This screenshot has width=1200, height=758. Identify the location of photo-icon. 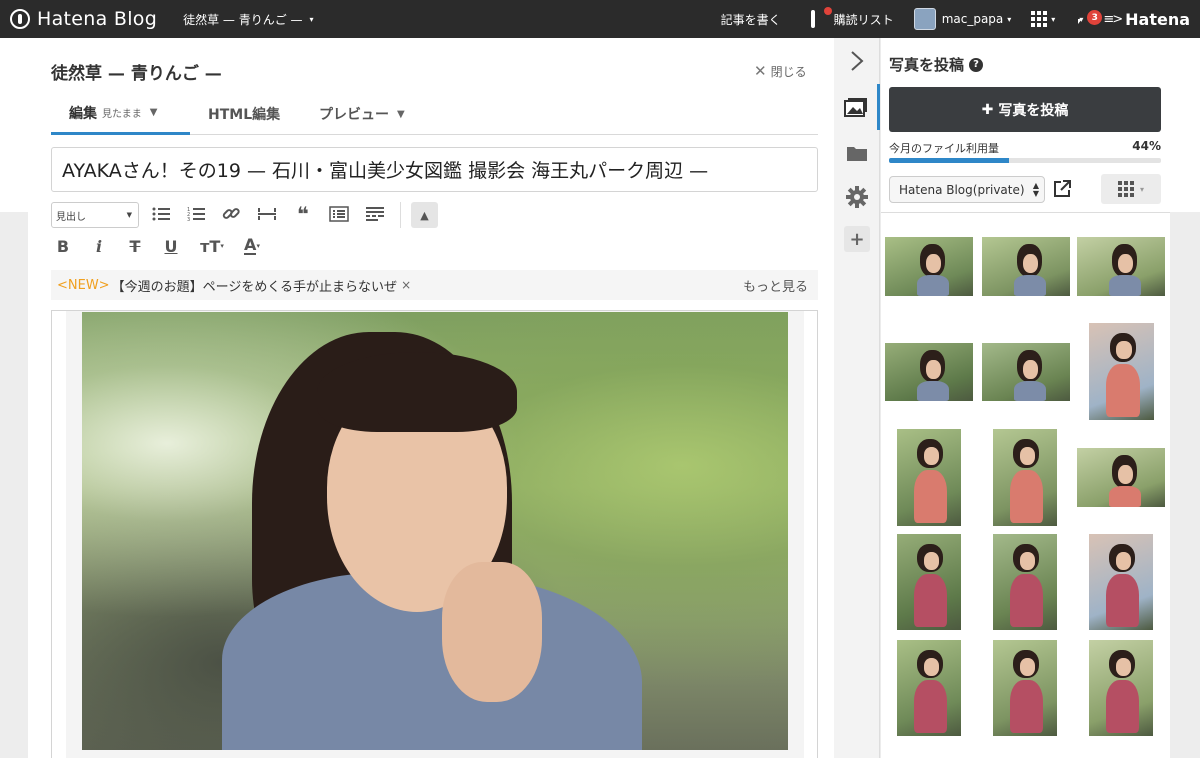
(855, 107).